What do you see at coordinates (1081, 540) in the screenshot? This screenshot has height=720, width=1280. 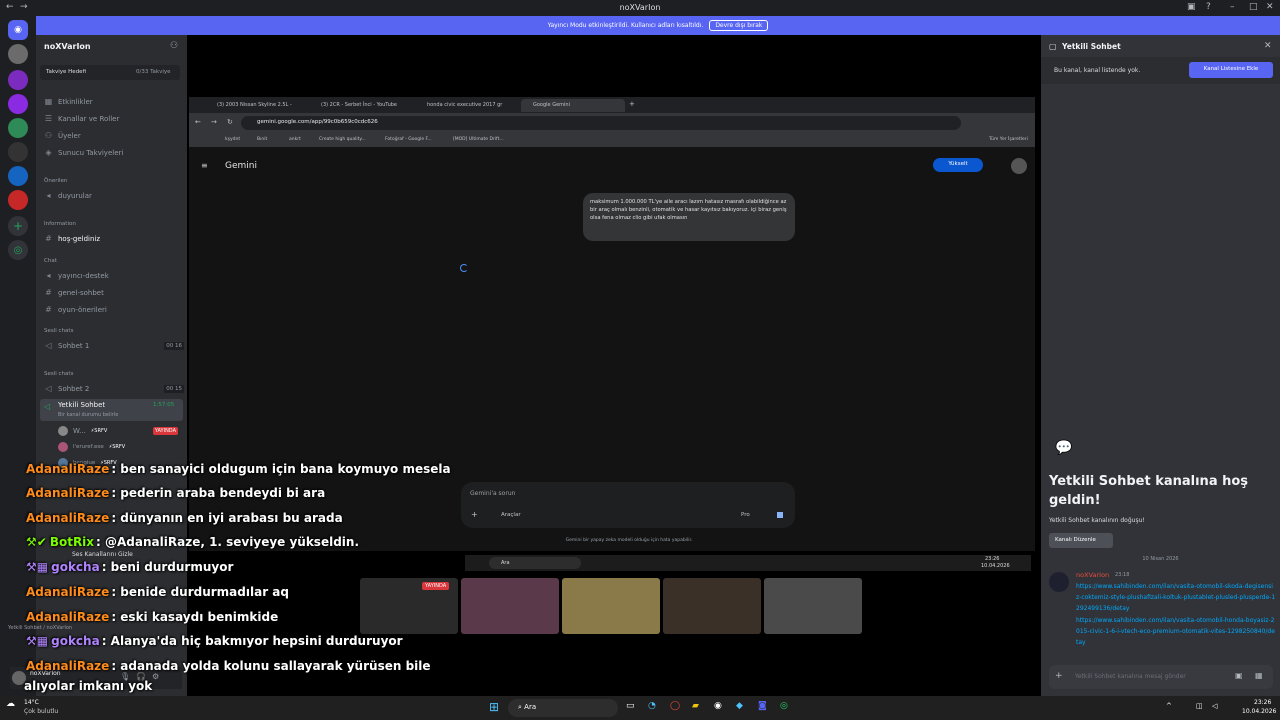 I see `edit-channel-button: Kanalı Düzenle` at bounding box center [1081, 540].